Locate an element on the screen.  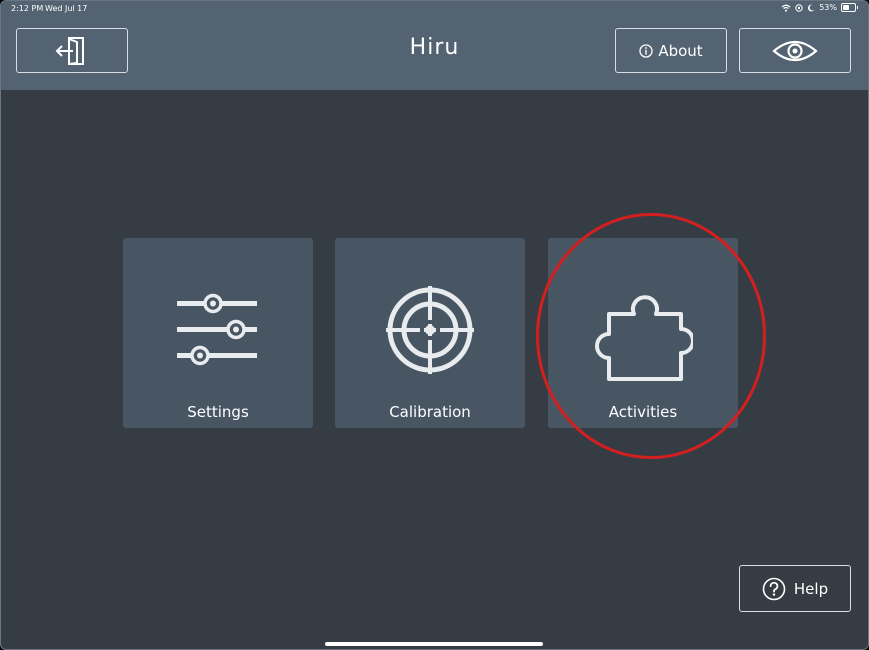
status-time: 2:12 PM is located at coordinates (27, 8).